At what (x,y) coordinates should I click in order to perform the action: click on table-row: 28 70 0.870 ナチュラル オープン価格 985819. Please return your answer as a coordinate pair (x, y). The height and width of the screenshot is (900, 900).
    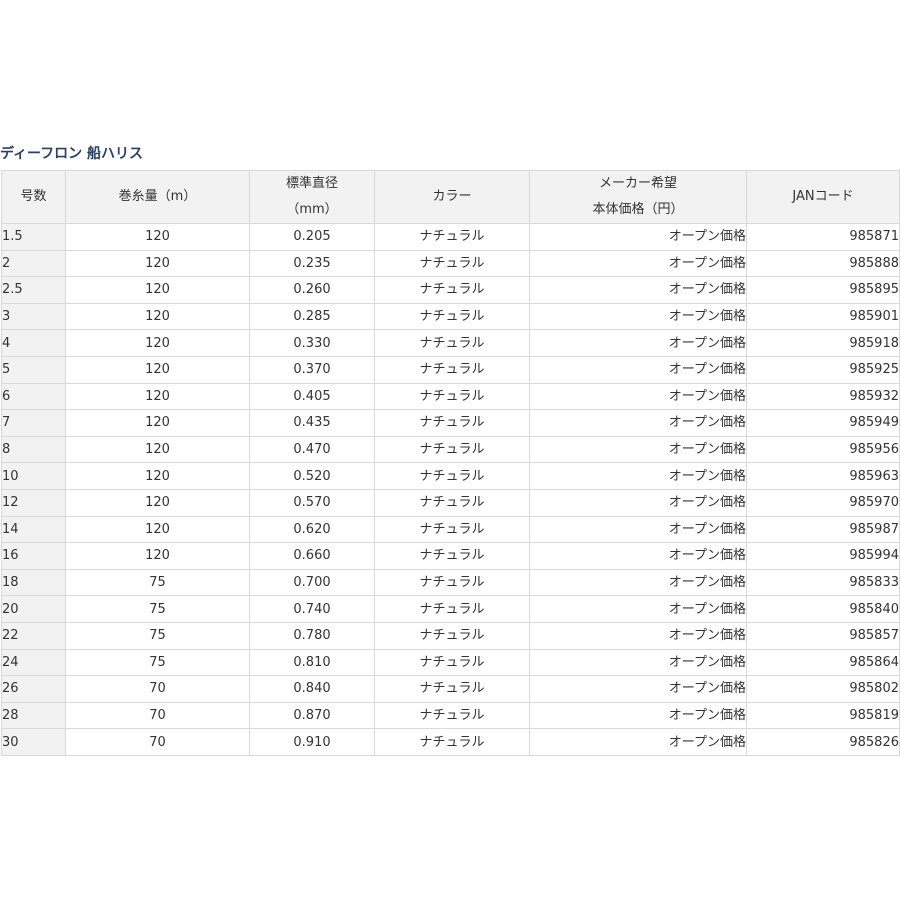
    Looking at the image, I should click on (450, 715).